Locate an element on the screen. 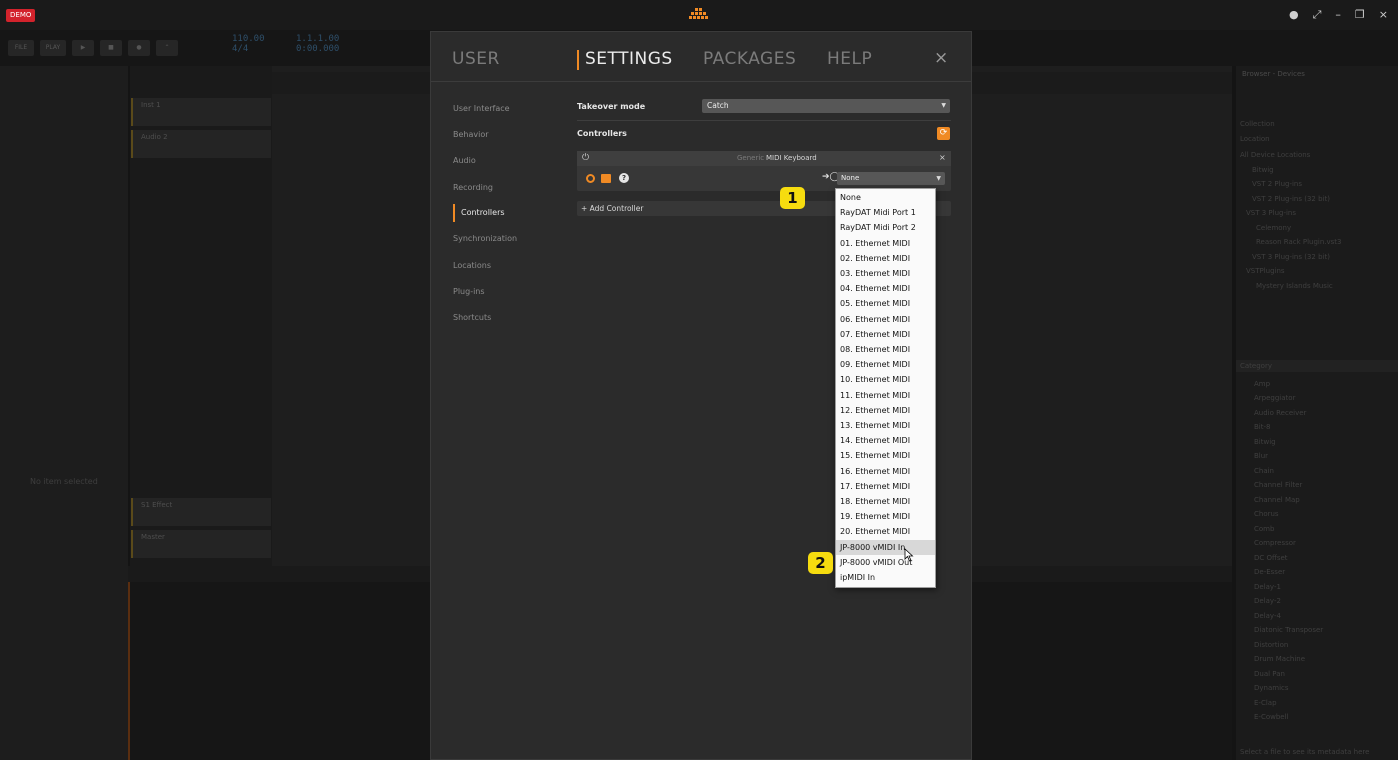 This screenshot has width=1398, height=760. dropdown-option: 18. Ethernet MIDI is located at coordinates (885, 501).